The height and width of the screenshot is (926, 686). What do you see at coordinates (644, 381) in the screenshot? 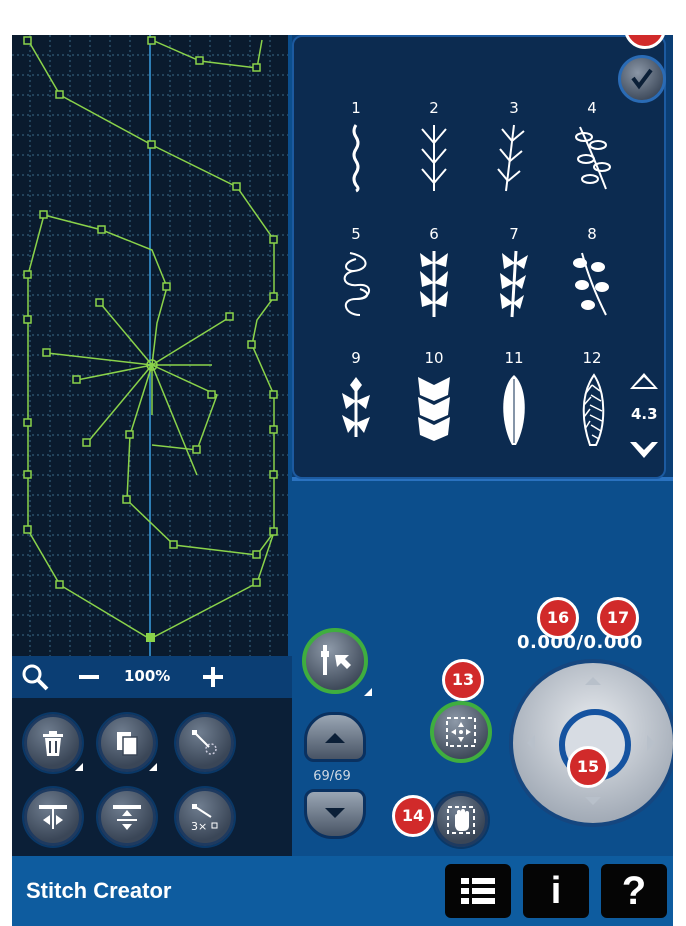
I see `scroll-up-icon` at bounding box center [644, 381].